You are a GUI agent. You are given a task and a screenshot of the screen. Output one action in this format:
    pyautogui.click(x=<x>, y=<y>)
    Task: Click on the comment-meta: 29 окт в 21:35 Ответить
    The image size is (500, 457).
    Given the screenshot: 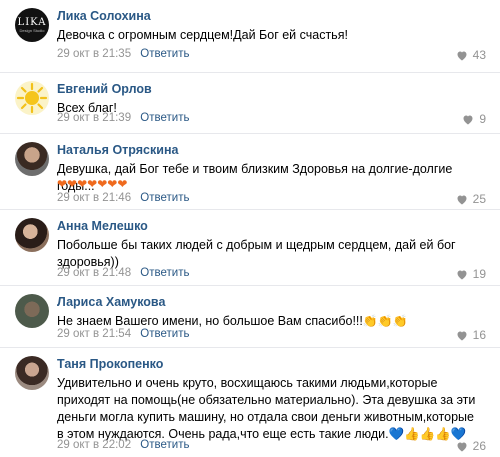 What is the action you would take?
    pyautogui.click(x=123, y=54)
    